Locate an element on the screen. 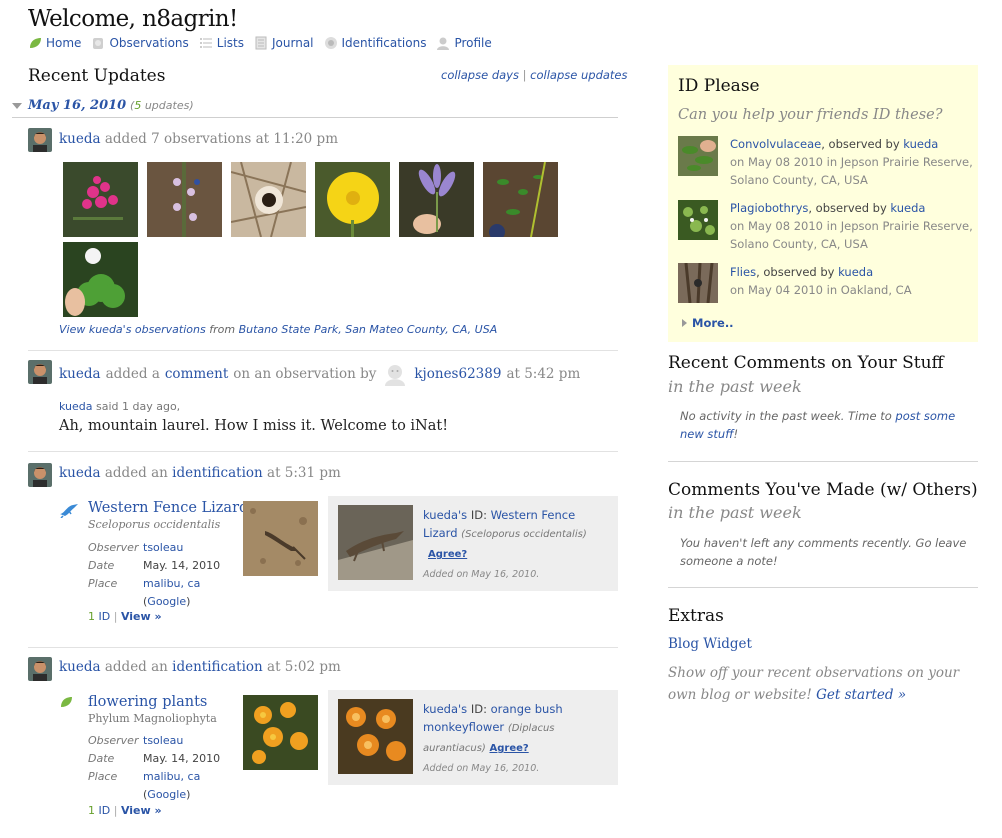 This screenshot has height=838, width=1002. more-toggle: More.. is located at coordinates (708, 323).